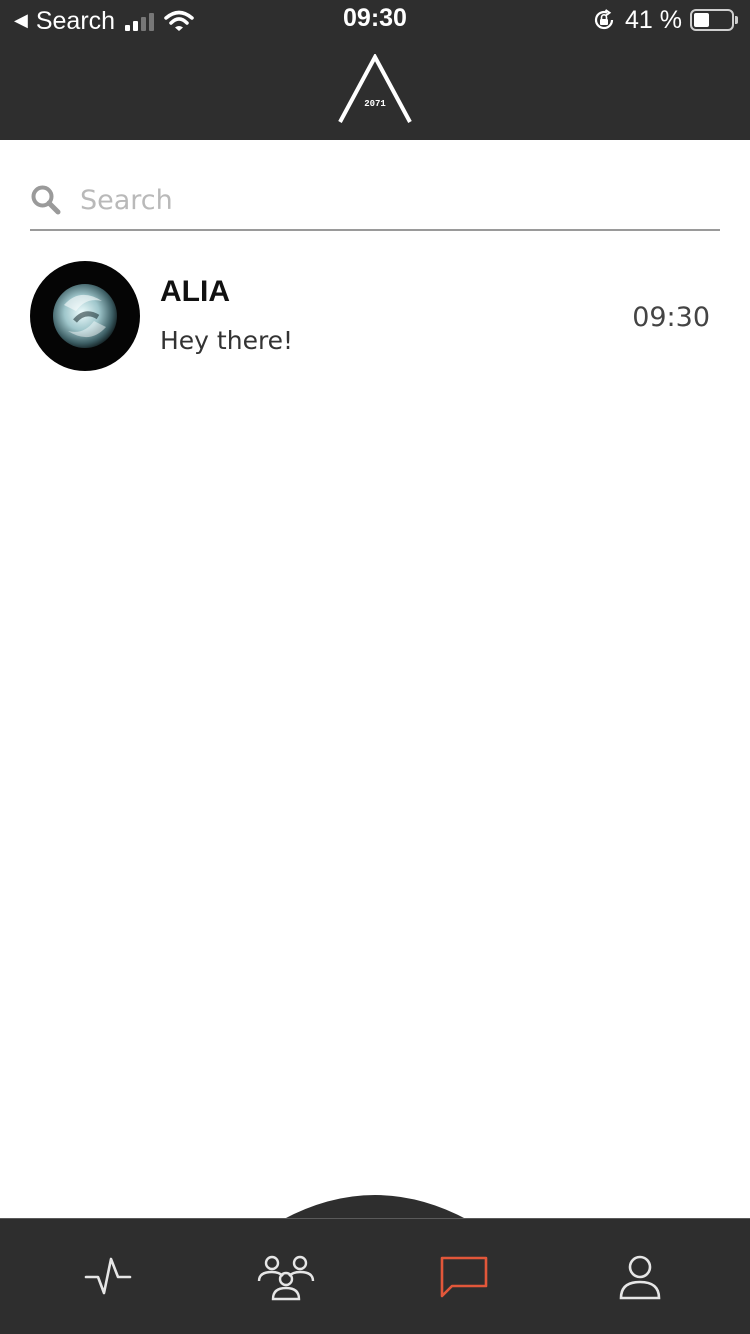 The height and width of the screenshot is (1334, 750). I want to click on profile-icon, so click(640, 1277).